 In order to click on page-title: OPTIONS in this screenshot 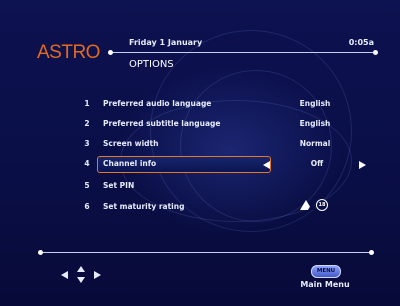, I will do `click(151, 64)`.